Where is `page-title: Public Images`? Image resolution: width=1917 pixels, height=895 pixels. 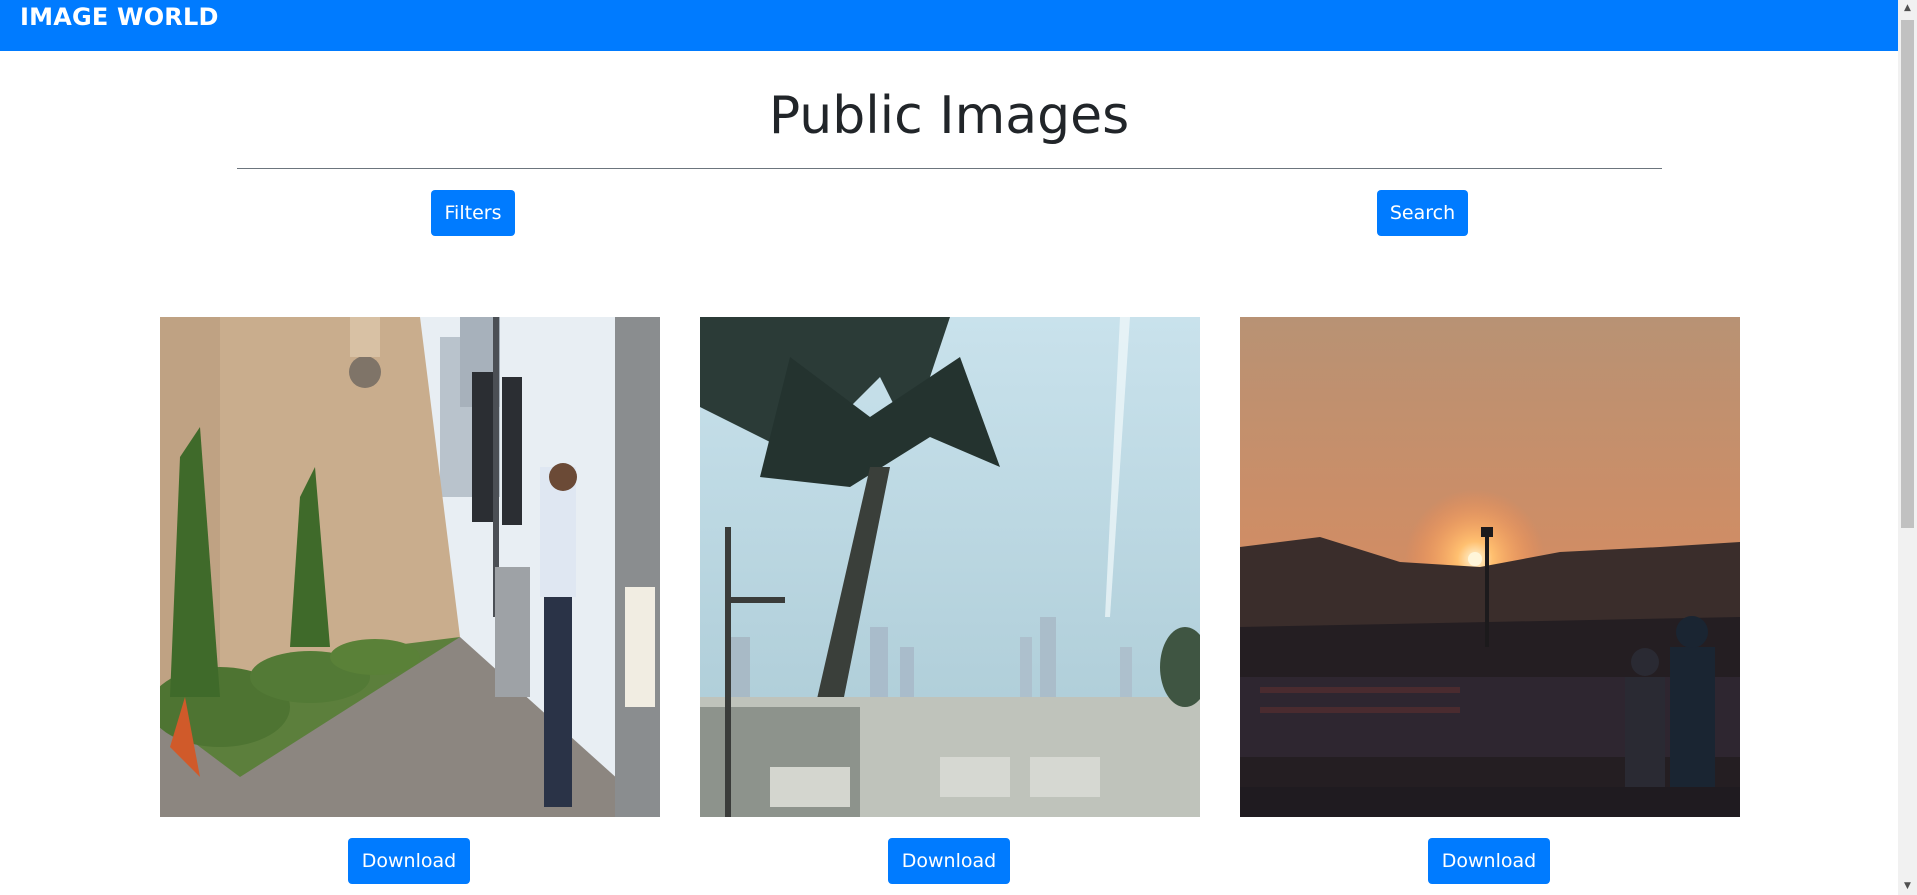
page-title: Public Images is located at coordinates (949, 116).